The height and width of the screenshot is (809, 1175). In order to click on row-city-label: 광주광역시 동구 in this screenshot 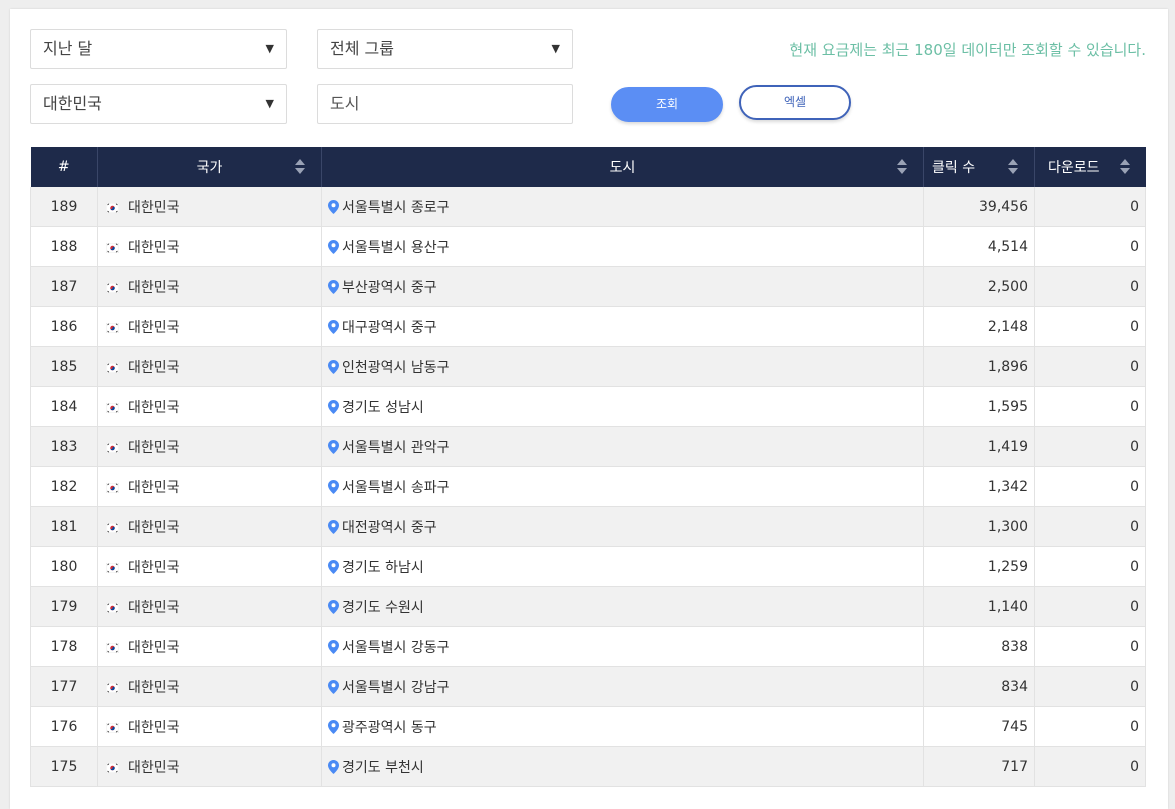, I will do `click(389, 727)`.